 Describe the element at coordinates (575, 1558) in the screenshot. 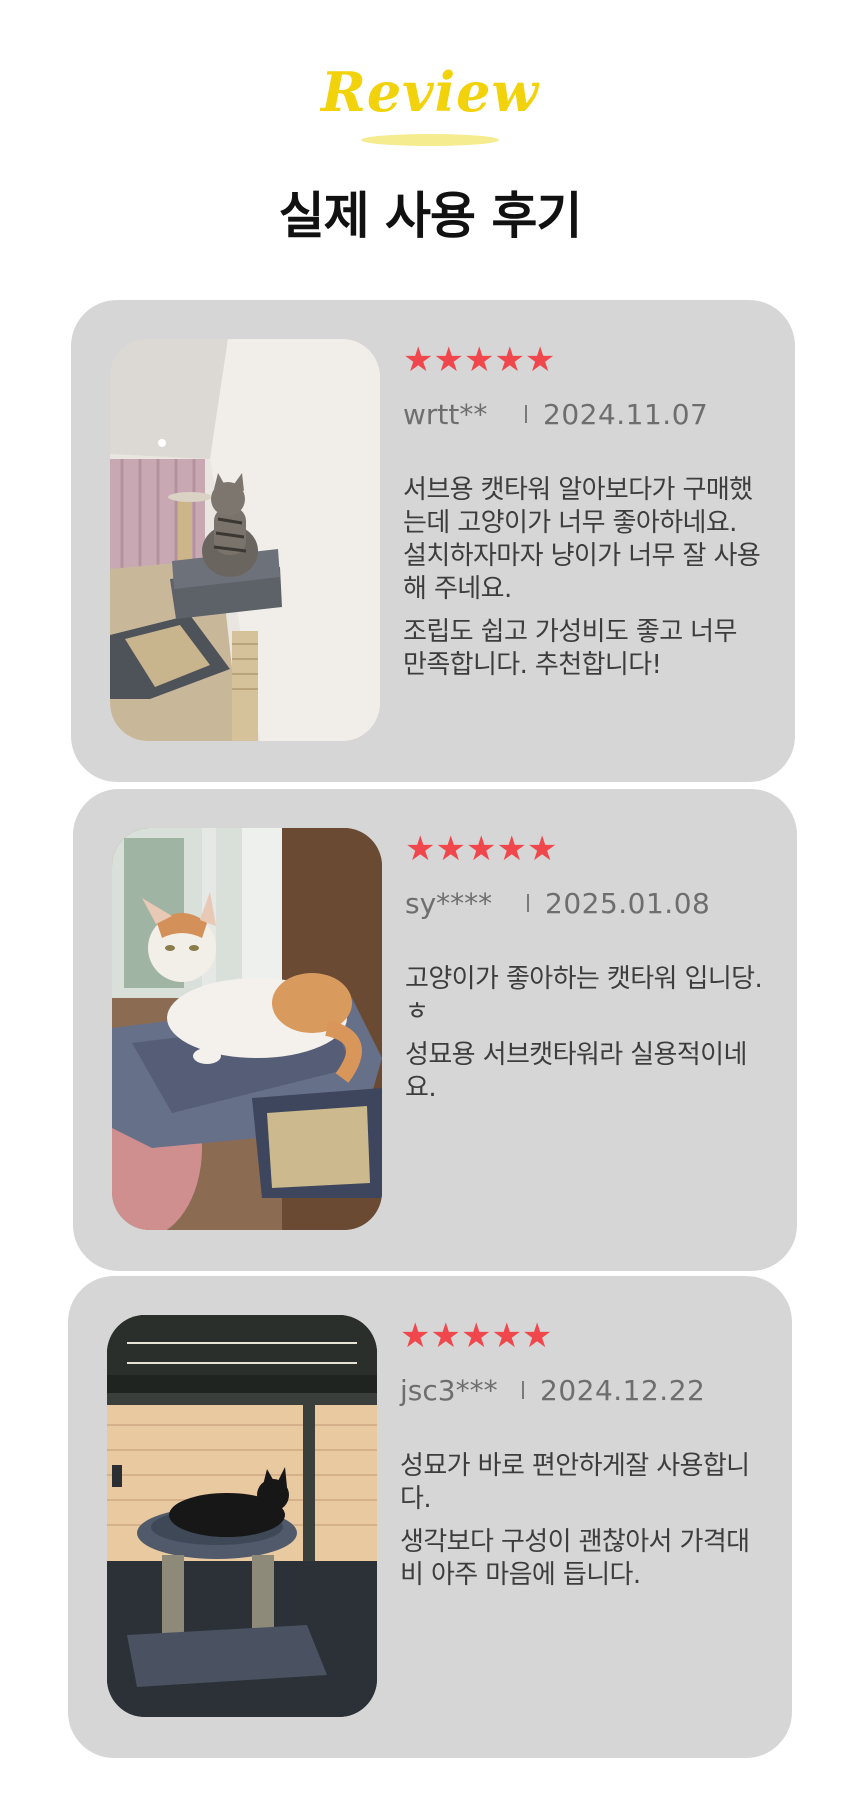

I see `review-paragraph: 생각보다 구성이 괜찮아서 가격대비 아주 마음에 듭니다.` at that location.